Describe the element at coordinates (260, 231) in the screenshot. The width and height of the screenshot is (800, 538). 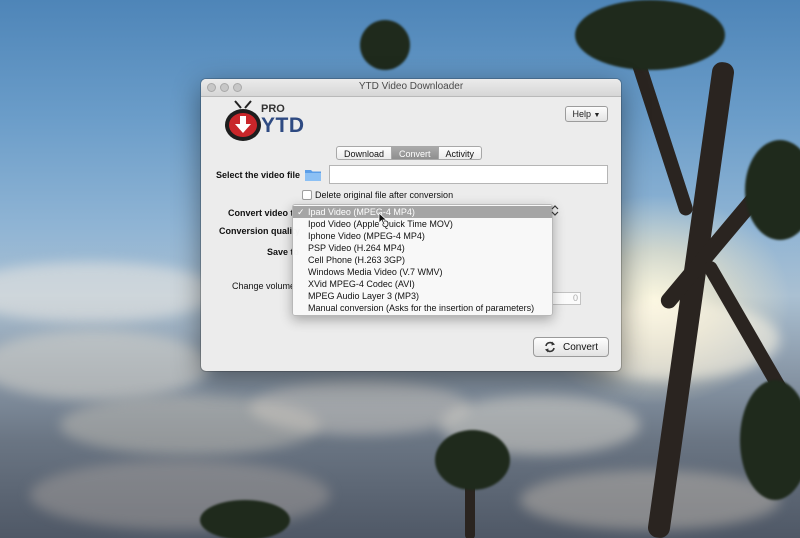
I see `conversion-quality-label: Conversion quality` at that location.